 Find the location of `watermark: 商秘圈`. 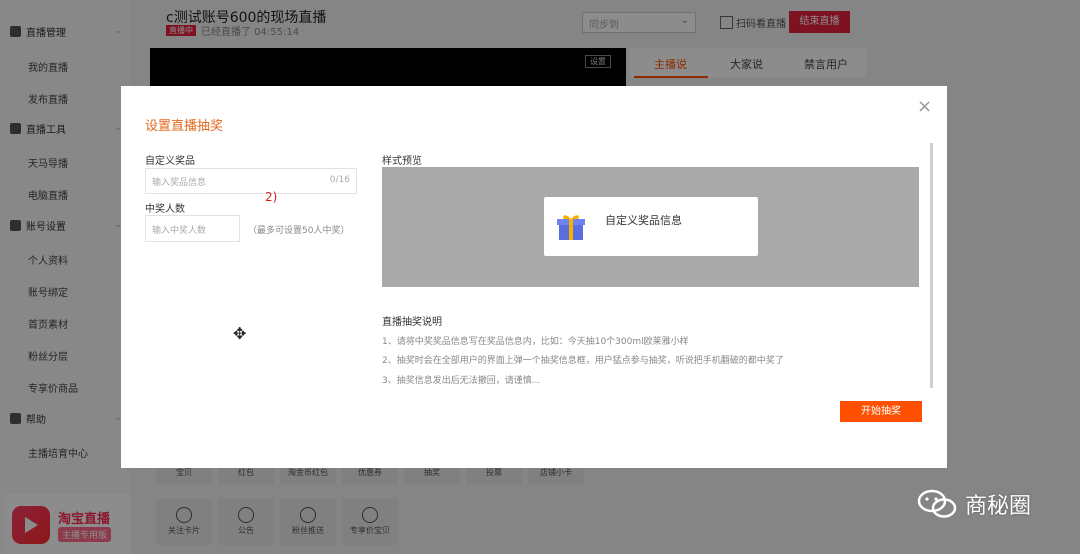

watermark: 商秘圈 is located at coordinates (974, 504).